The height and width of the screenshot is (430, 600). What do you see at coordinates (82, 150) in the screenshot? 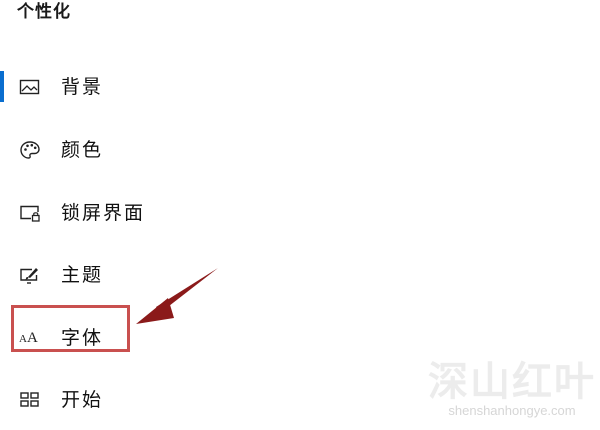
I see `nav-item-label: 颜色` at bounding box center [82, 150].